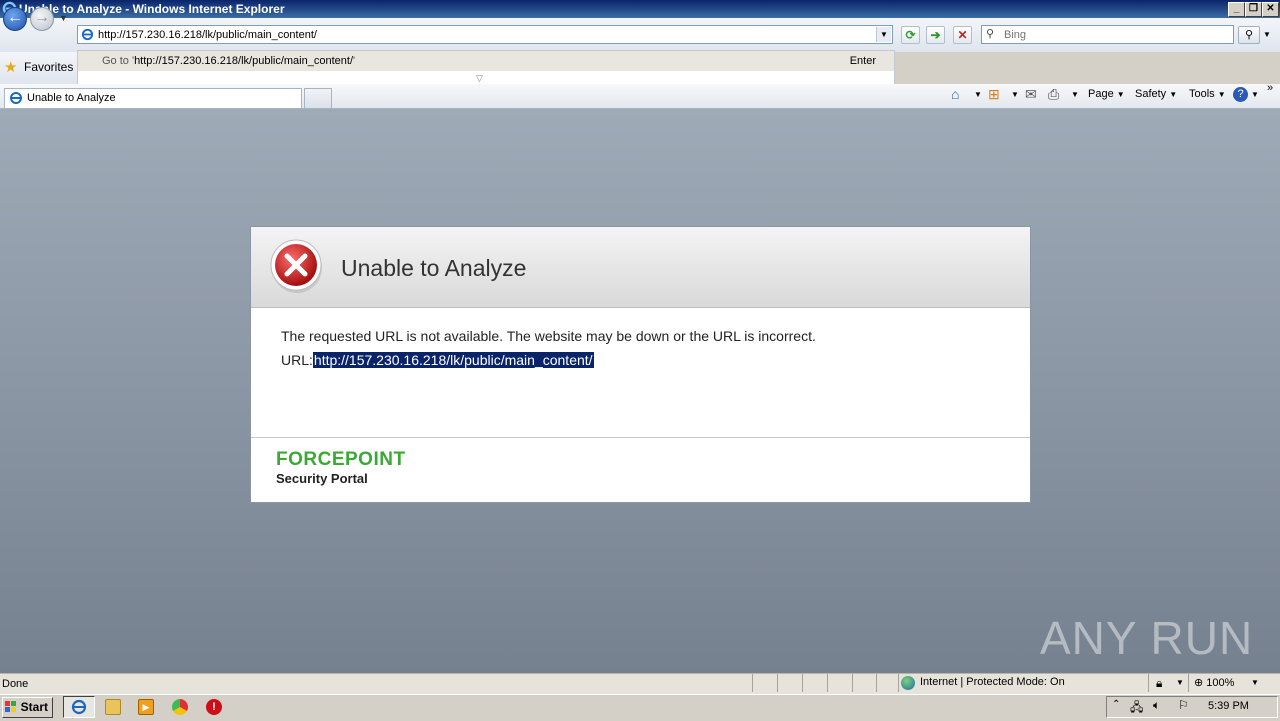 The height and width of the screenshot is (721, 1280). I want to click on tray-expand-icon: ⌃, so click(1116, 704).